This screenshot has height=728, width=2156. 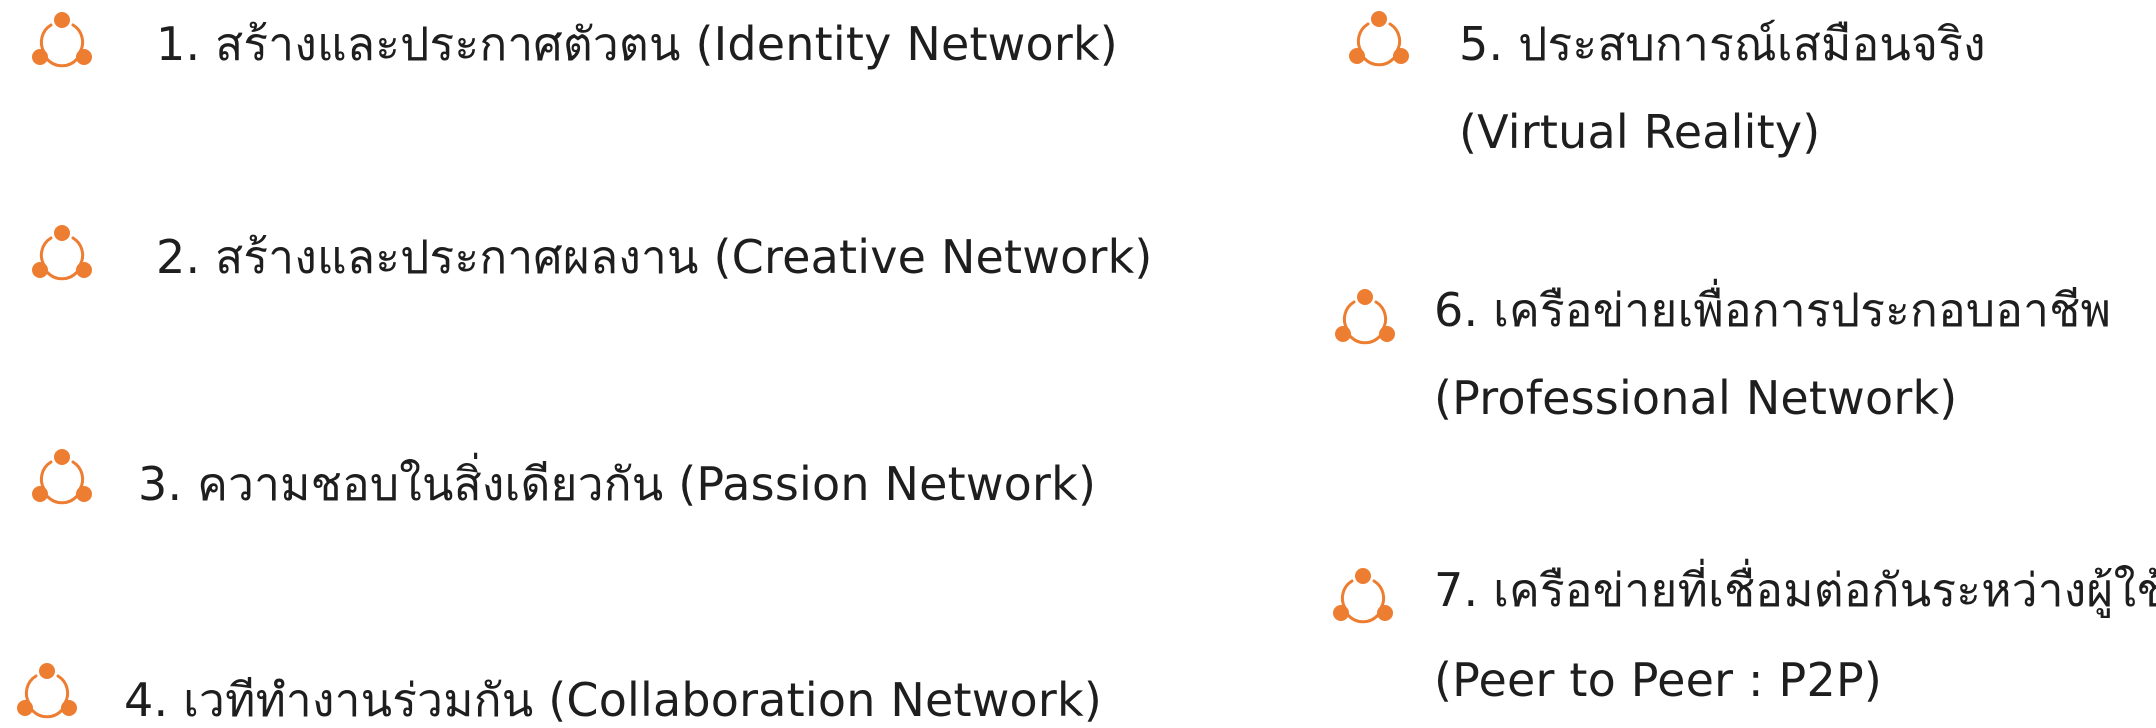 What do you see at coordinates (1722, 44) in the screenshot?
I see `item-5-text-line1: 5. ประสบการณ์เสมือนจริง` at bounding box center [1722, 44].